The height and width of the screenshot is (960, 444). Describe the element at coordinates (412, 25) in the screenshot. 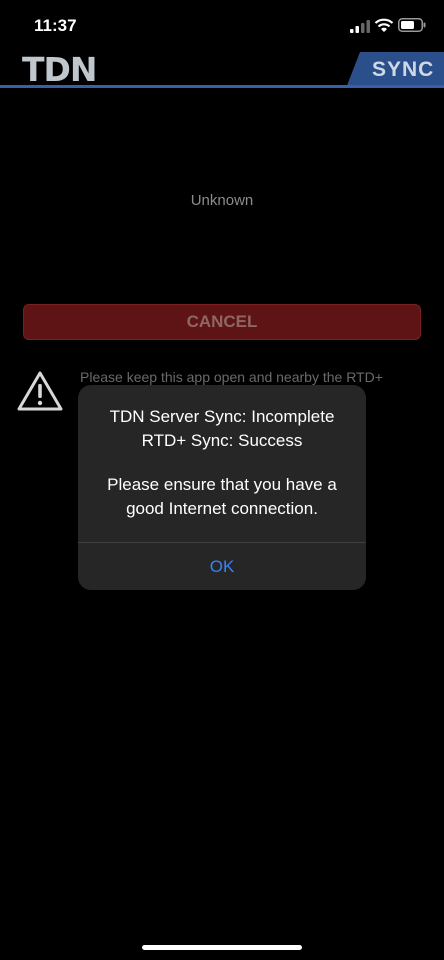

I see `battery-icon` at that location.